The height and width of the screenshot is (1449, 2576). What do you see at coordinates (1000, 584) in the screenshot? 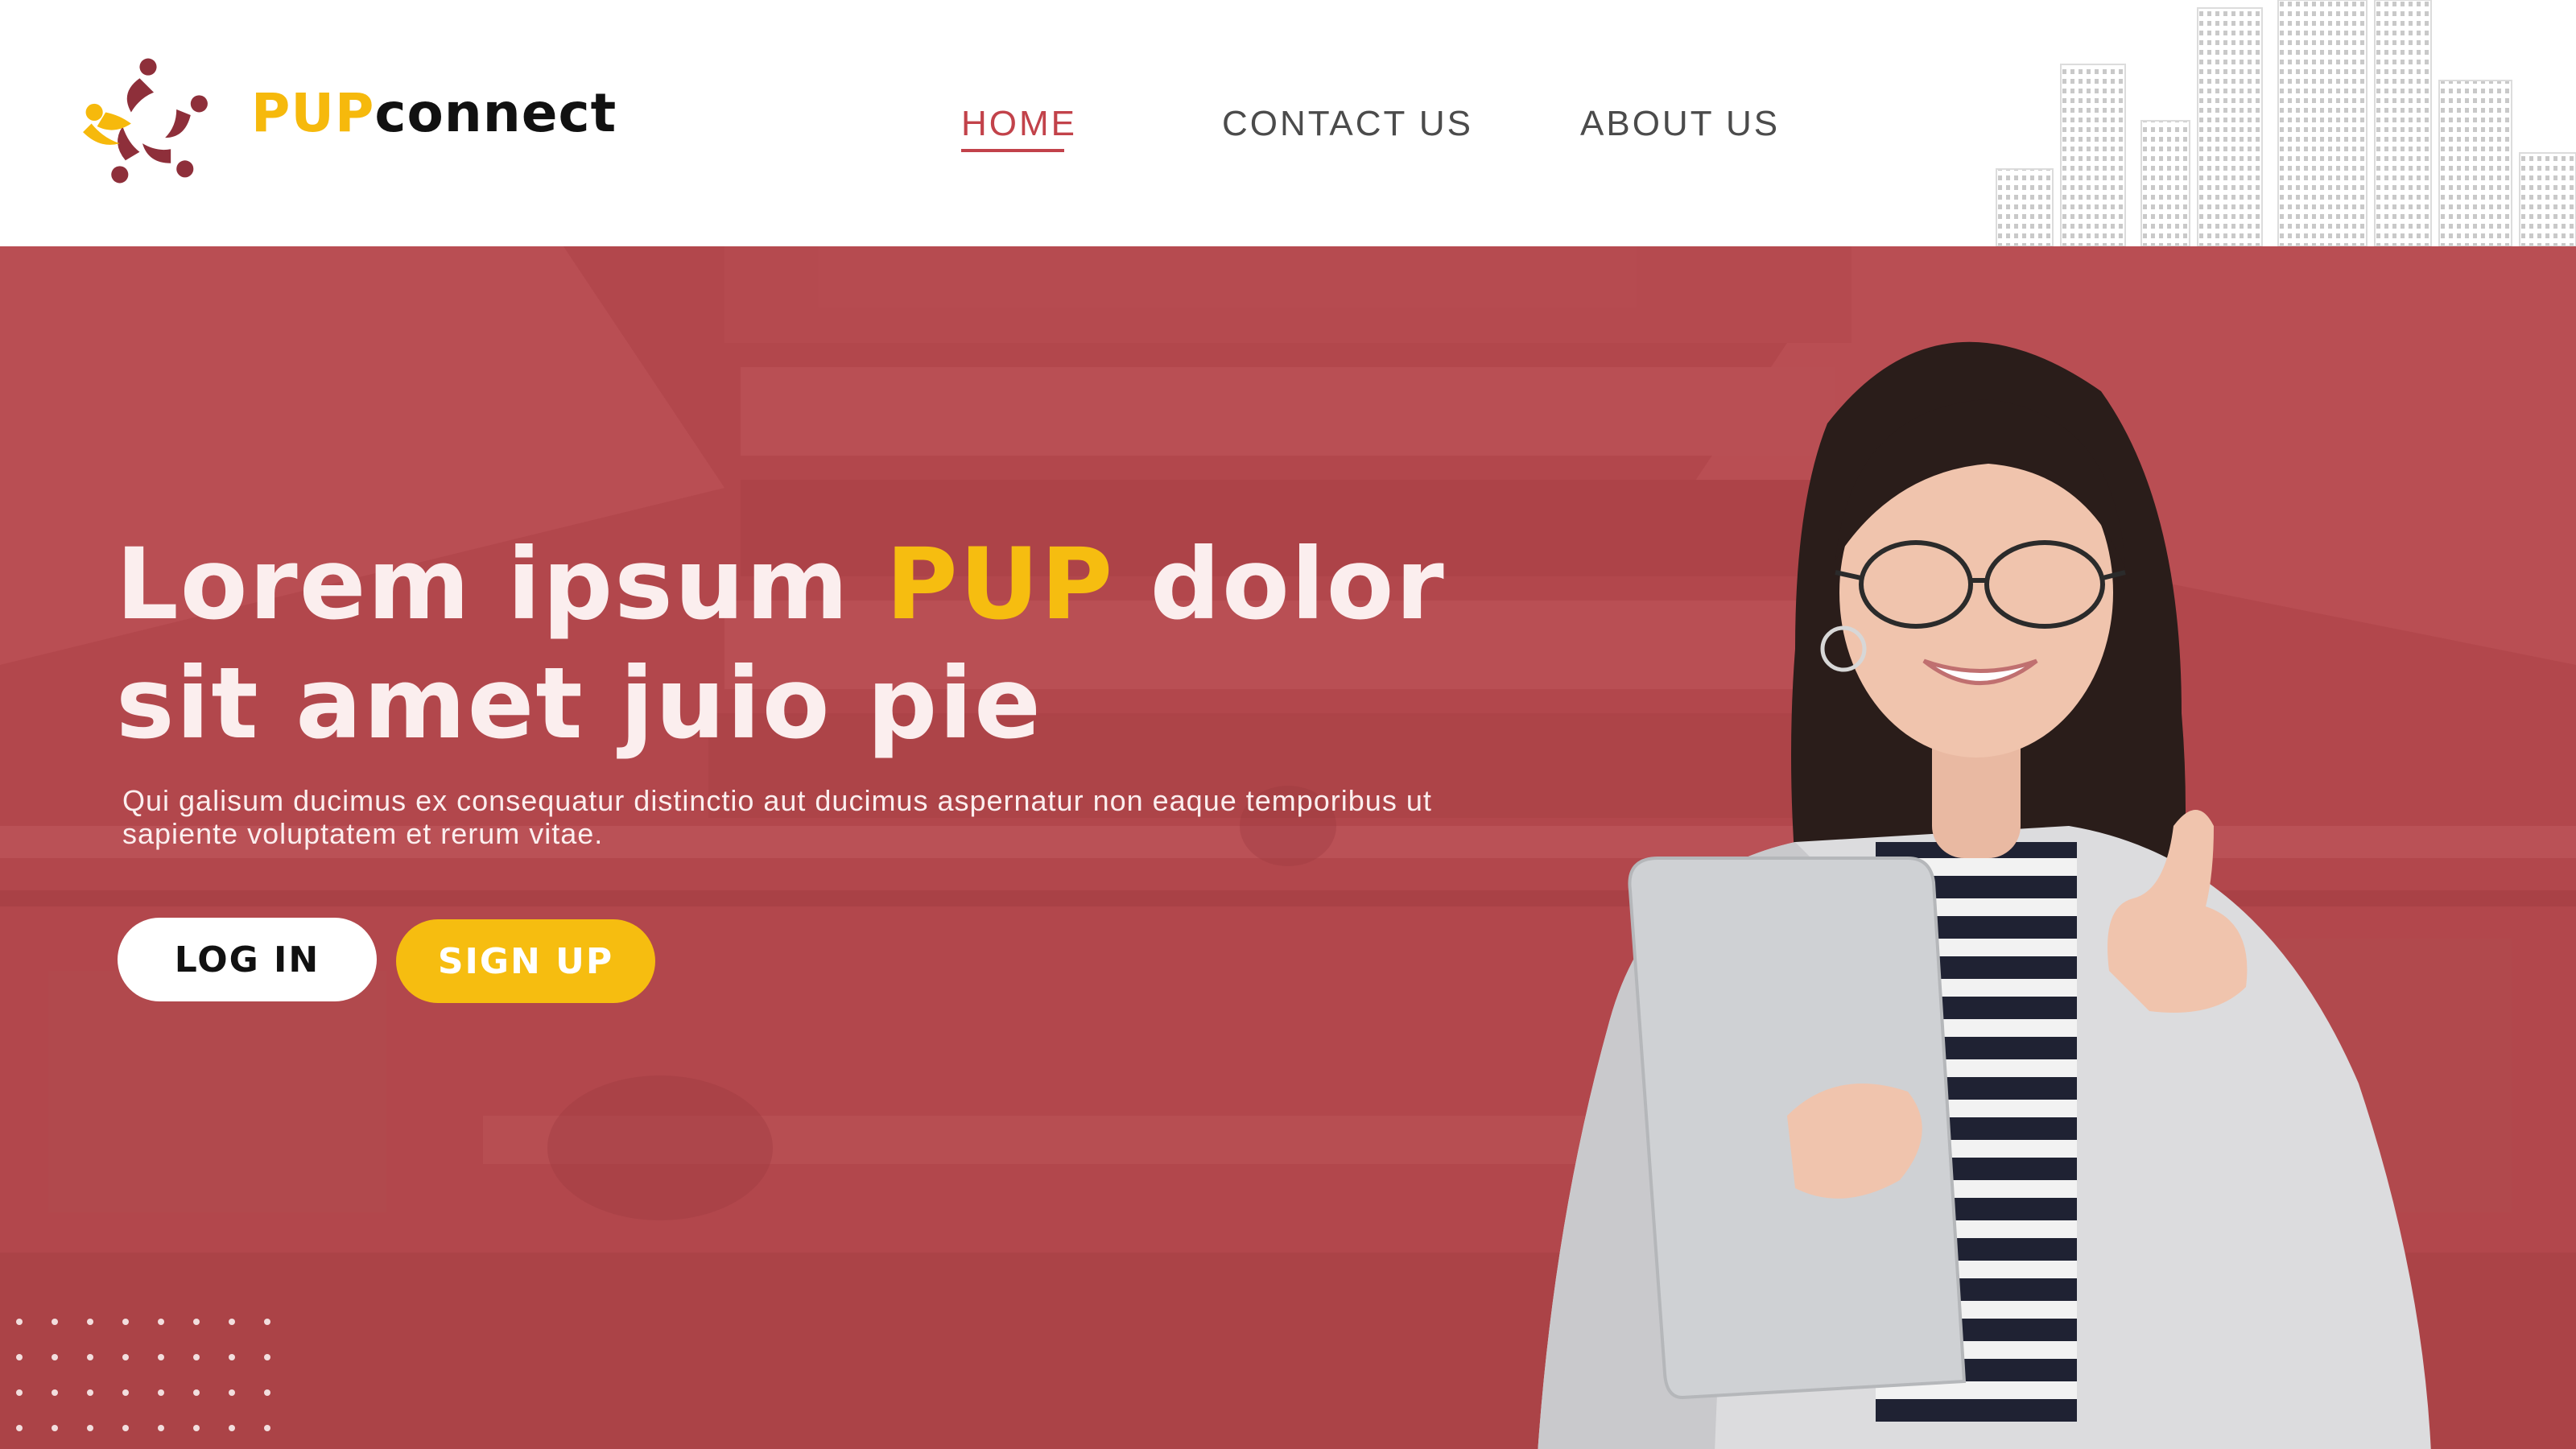
I see `headline-accent: PUP` at bounding box center [1000, 584].